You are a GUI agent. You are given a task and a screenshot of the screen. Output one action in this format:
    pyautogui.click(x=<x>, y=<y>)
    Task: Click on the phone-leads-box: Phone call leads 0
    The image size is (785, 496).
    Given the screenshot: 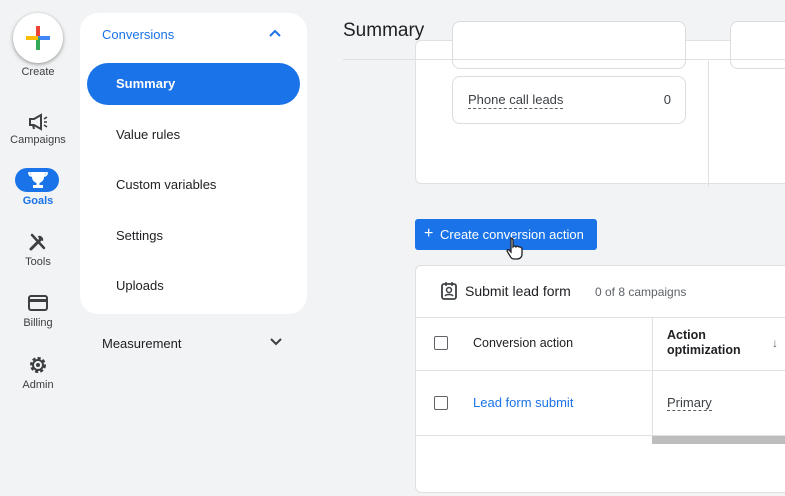 What is the action you would take?
    pyautogui.click(x=569, y=100)
    